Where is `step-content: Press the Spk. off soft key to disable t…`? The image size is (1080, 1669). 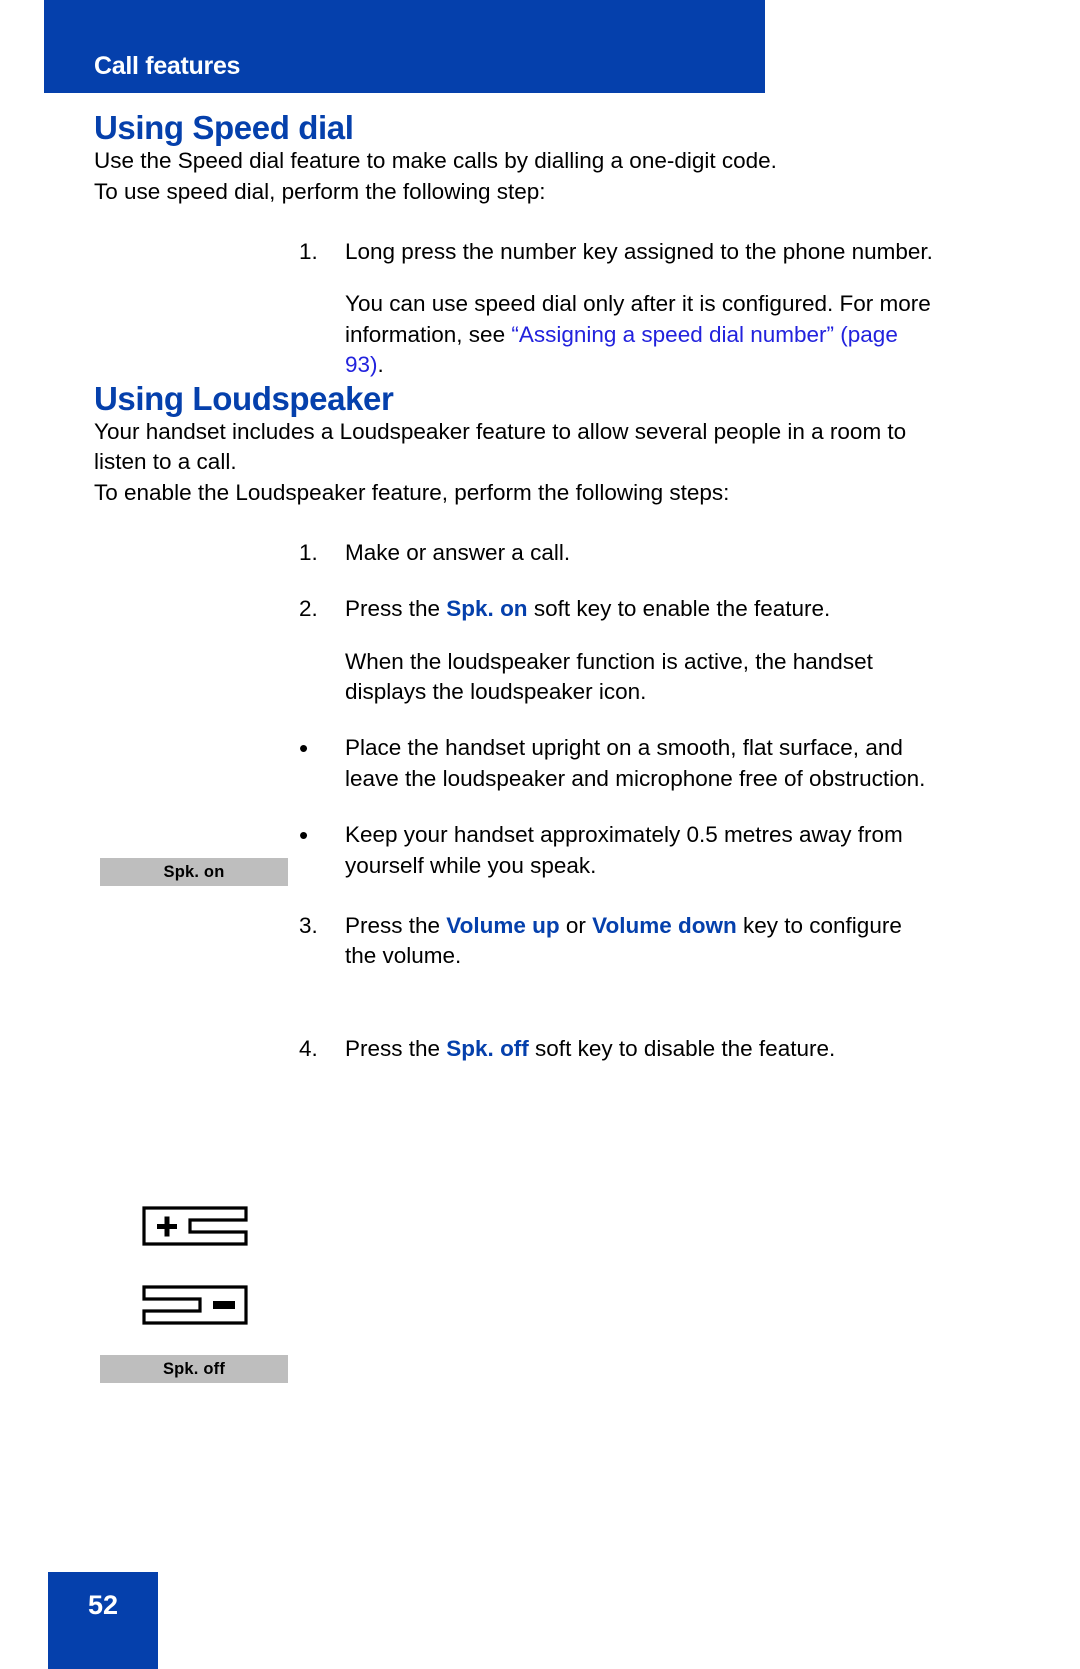 step-content: Press the Spk. off soft key to disable t… is located at coordinates (639, 1049).